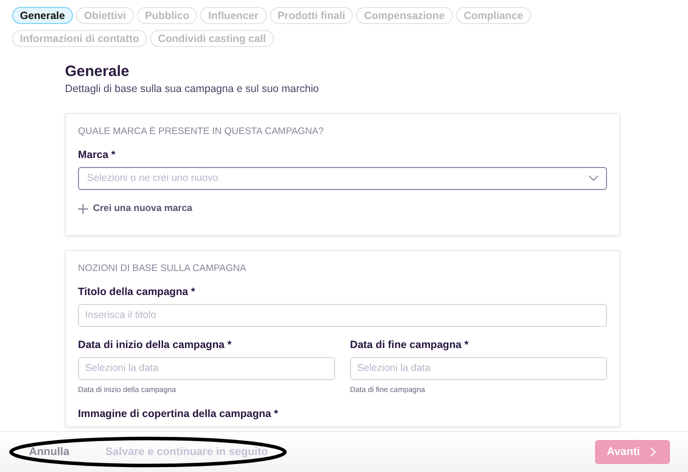 The image size is (688, 472). What do you see at coordinates (135, 208) in the screenshot?
I see `create-brand-link: Crei una nuova marca` at bounding box center [135, 208].